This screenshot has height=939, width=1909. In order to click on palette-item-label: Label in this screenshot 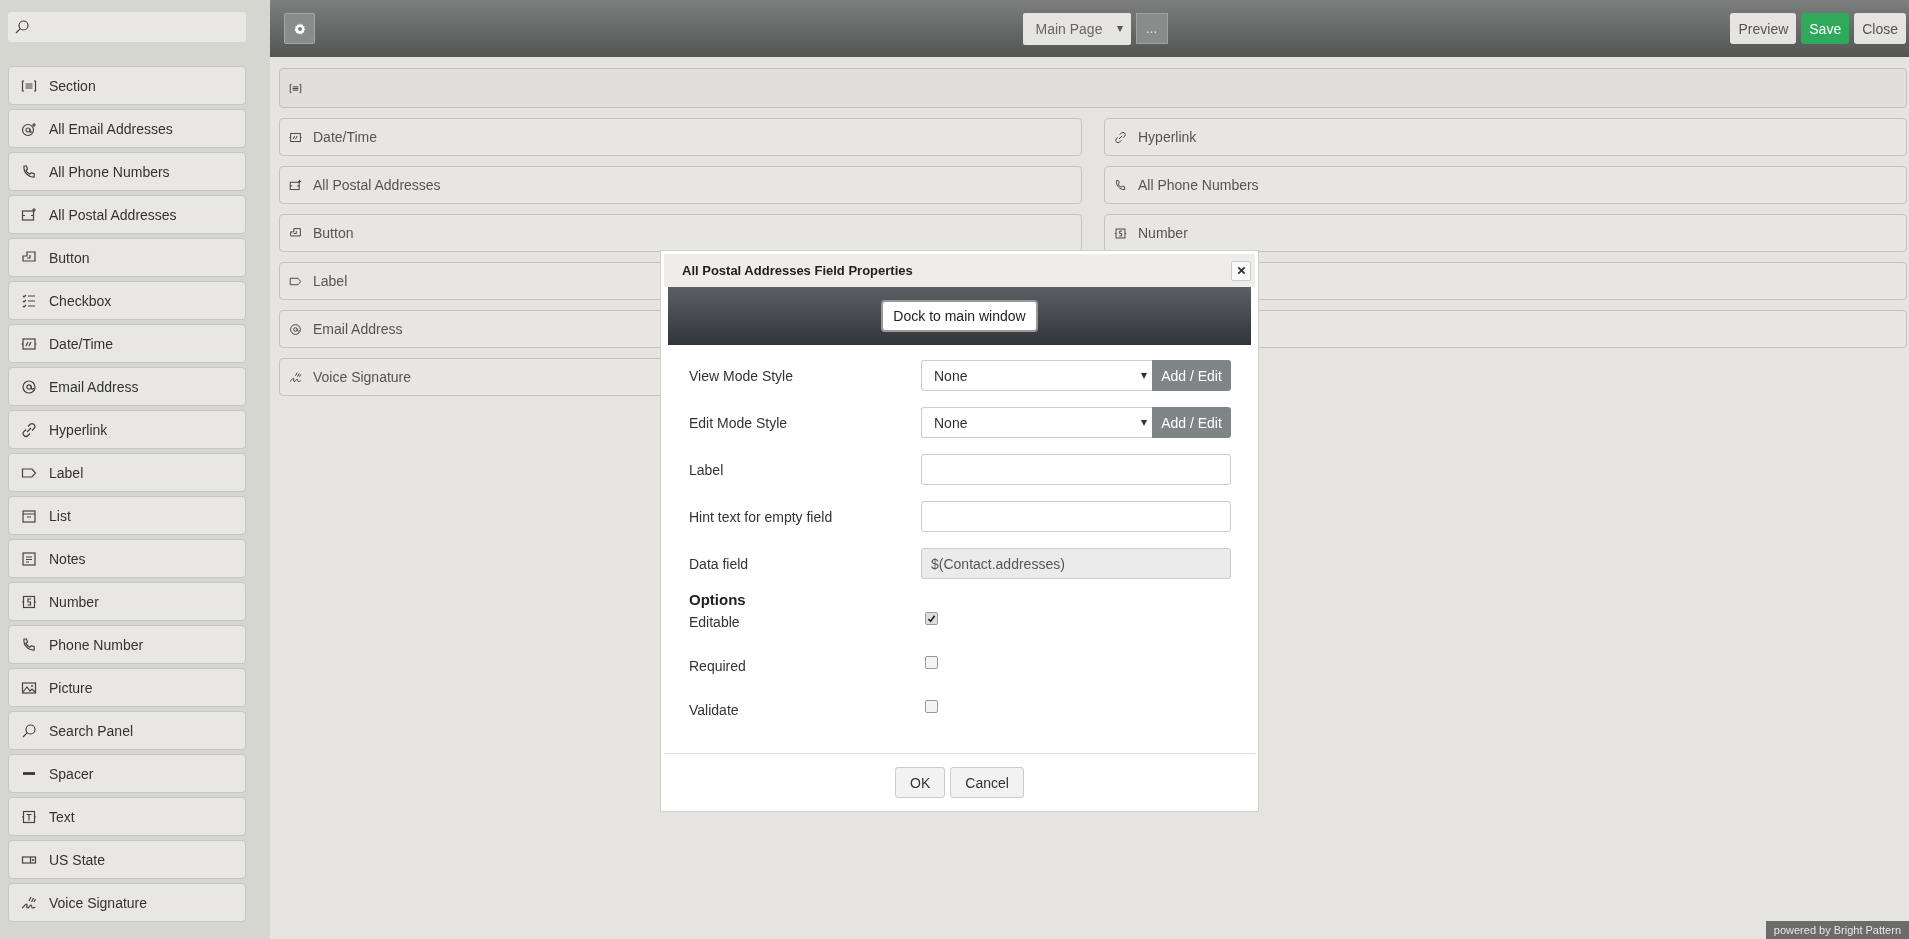, I will do `click(66, 472)`.